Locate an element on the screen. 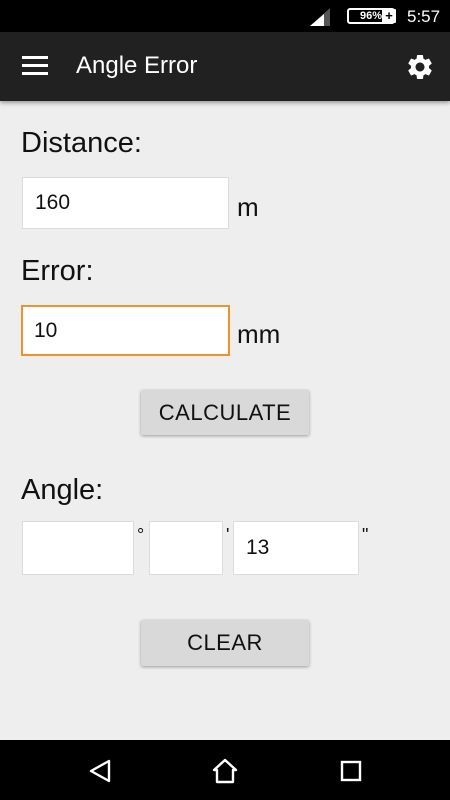  menu-icon is located at coordinates (35, 66).